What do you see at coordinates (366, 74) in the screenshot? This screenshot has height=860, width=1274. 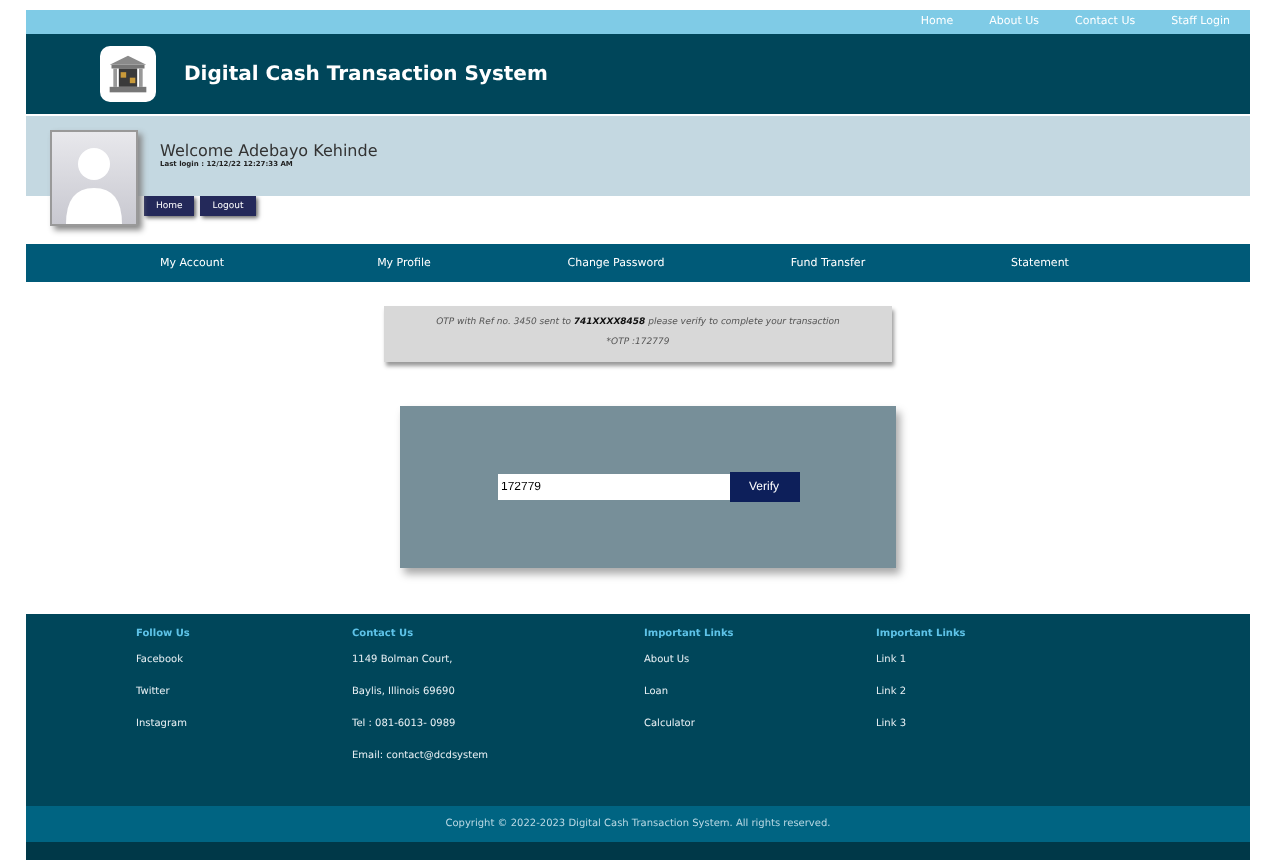 I see `site-title: Digital Cash Transaction System` at bounding box center [366, 74].